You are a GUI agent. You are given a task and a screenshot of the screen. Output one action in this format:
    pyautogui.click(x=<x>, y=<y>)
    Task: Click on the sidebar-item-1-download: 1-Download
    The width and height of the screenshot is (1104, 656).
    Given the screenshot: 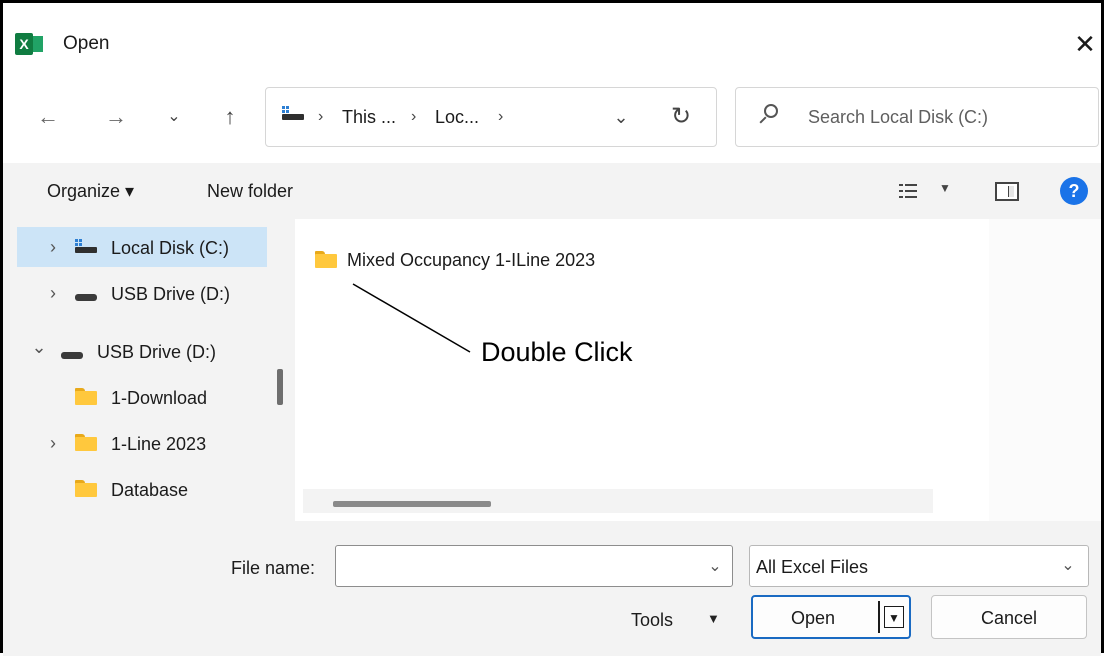 What is the action you would take?
    pyautogui.click(x=142, y=397)
    